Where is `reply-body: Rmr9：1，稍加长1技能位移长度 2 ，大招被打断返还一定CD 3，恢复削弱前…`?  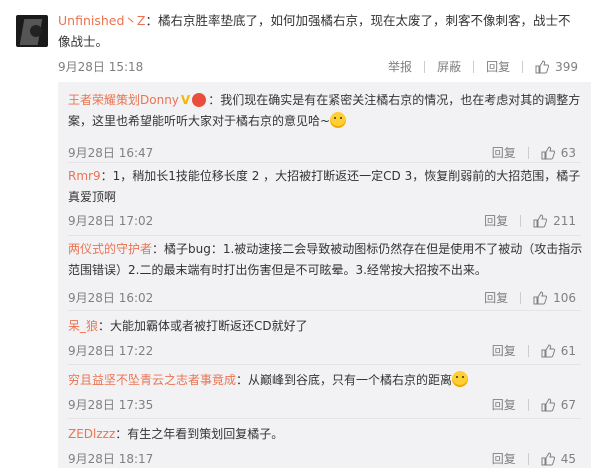
reply-body: Rmr9：1，稍加长1技能位移长度 2 ，大招被打断返还一定CD 3，恢复削弱前… is located at coordinates (325, 187).